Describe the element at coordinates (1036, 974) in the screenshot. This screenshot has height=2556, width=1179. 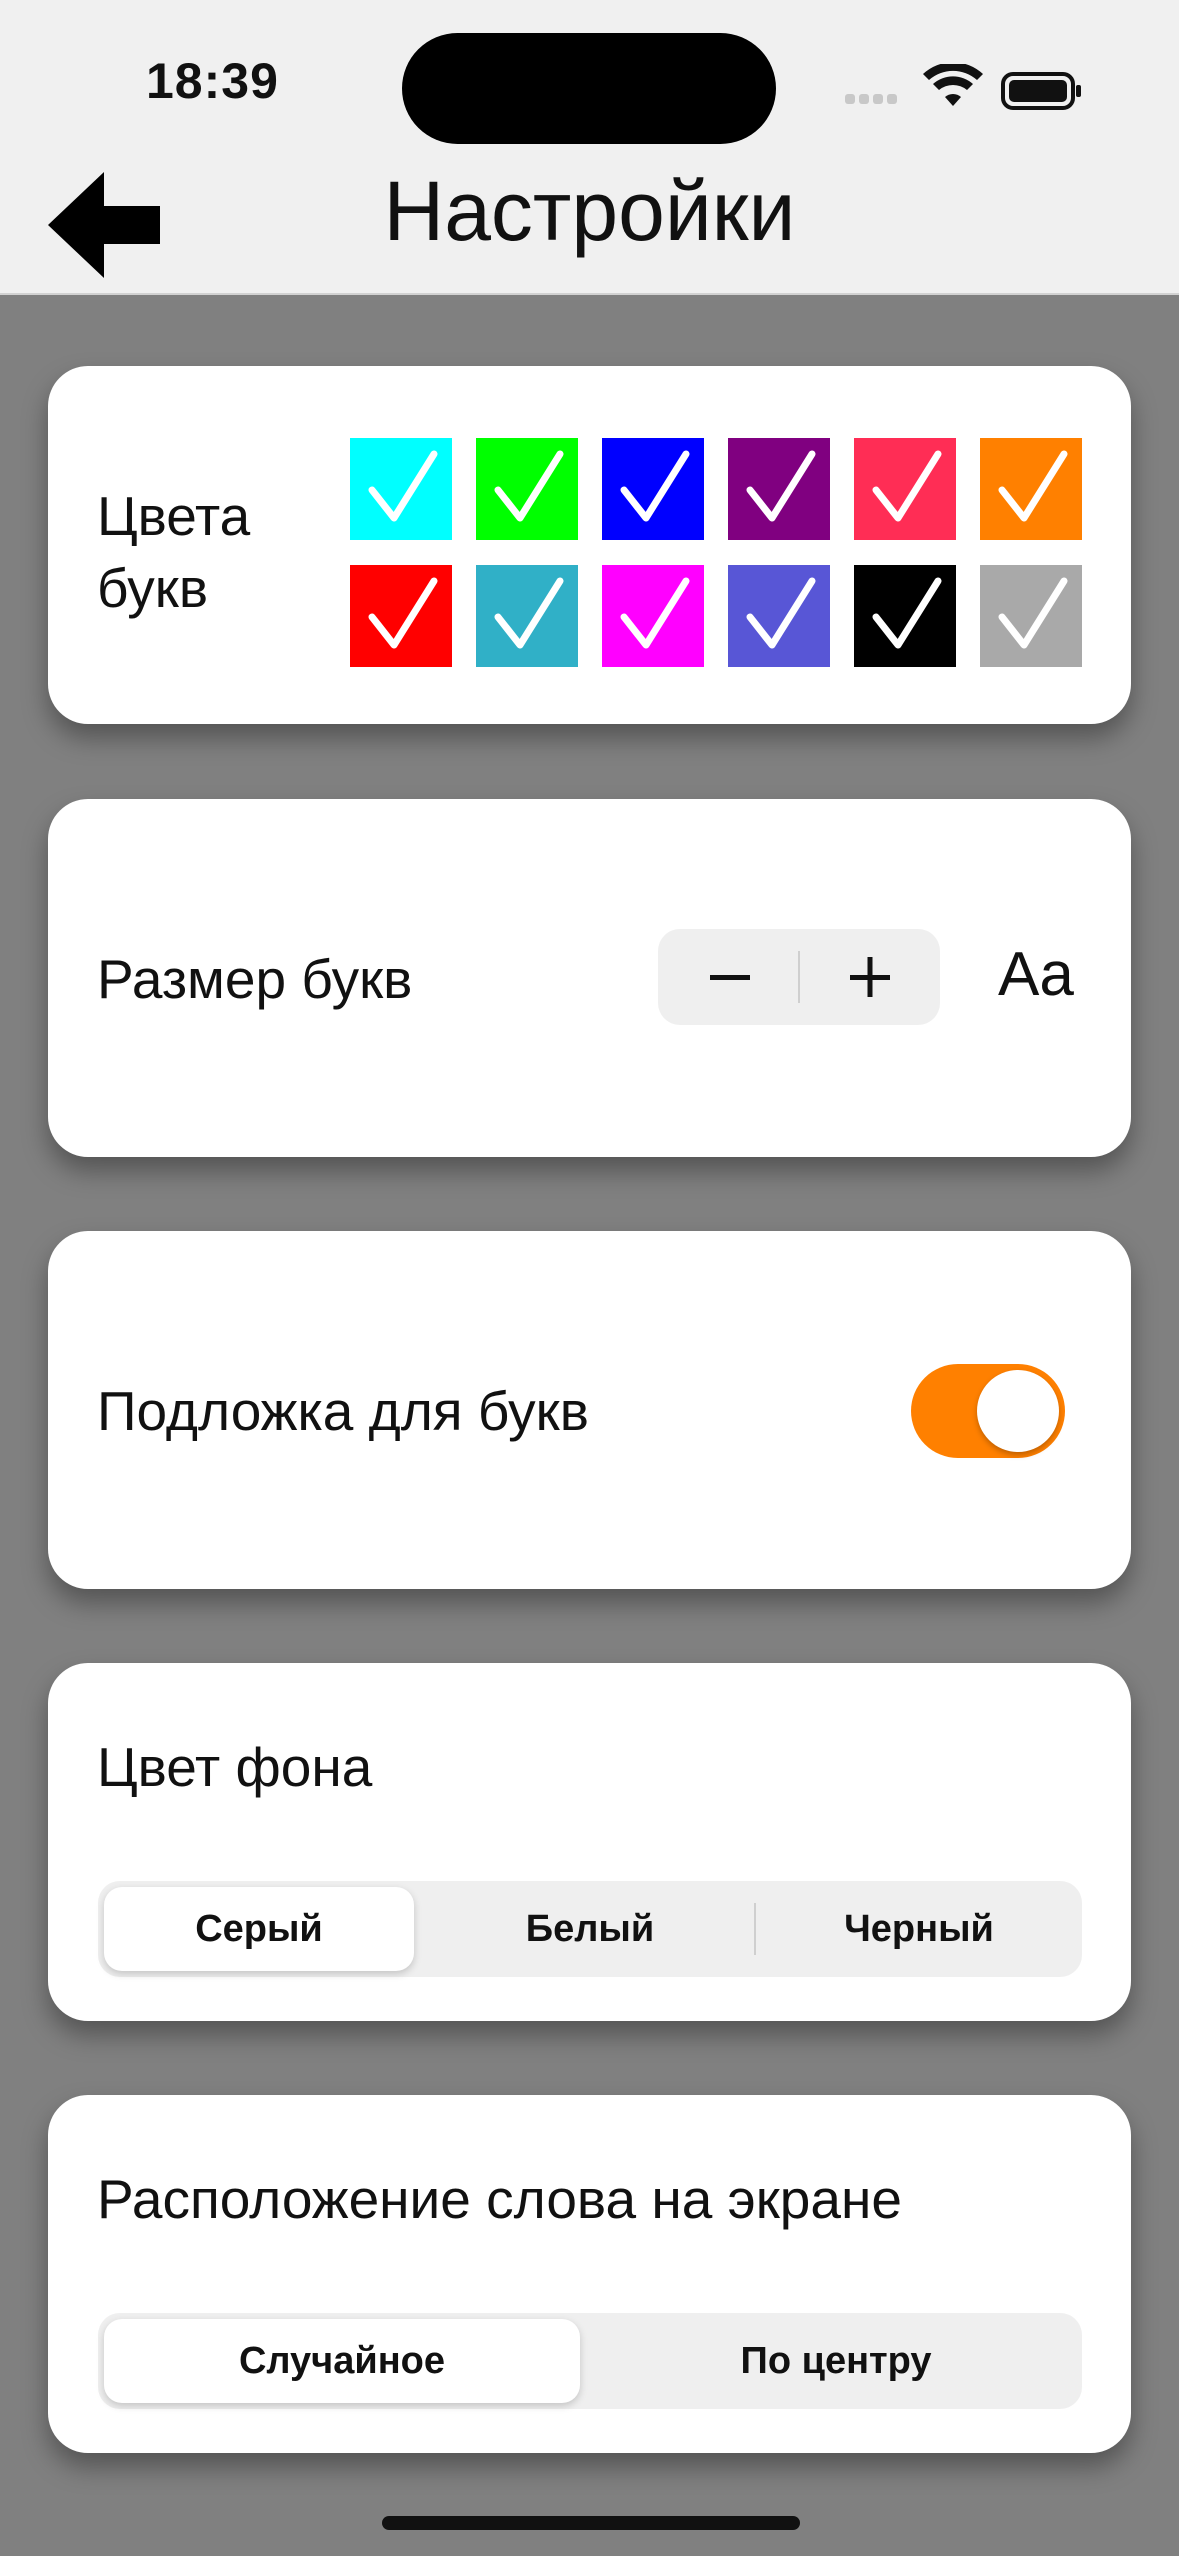
I see `size-preview: Aa` at that location.